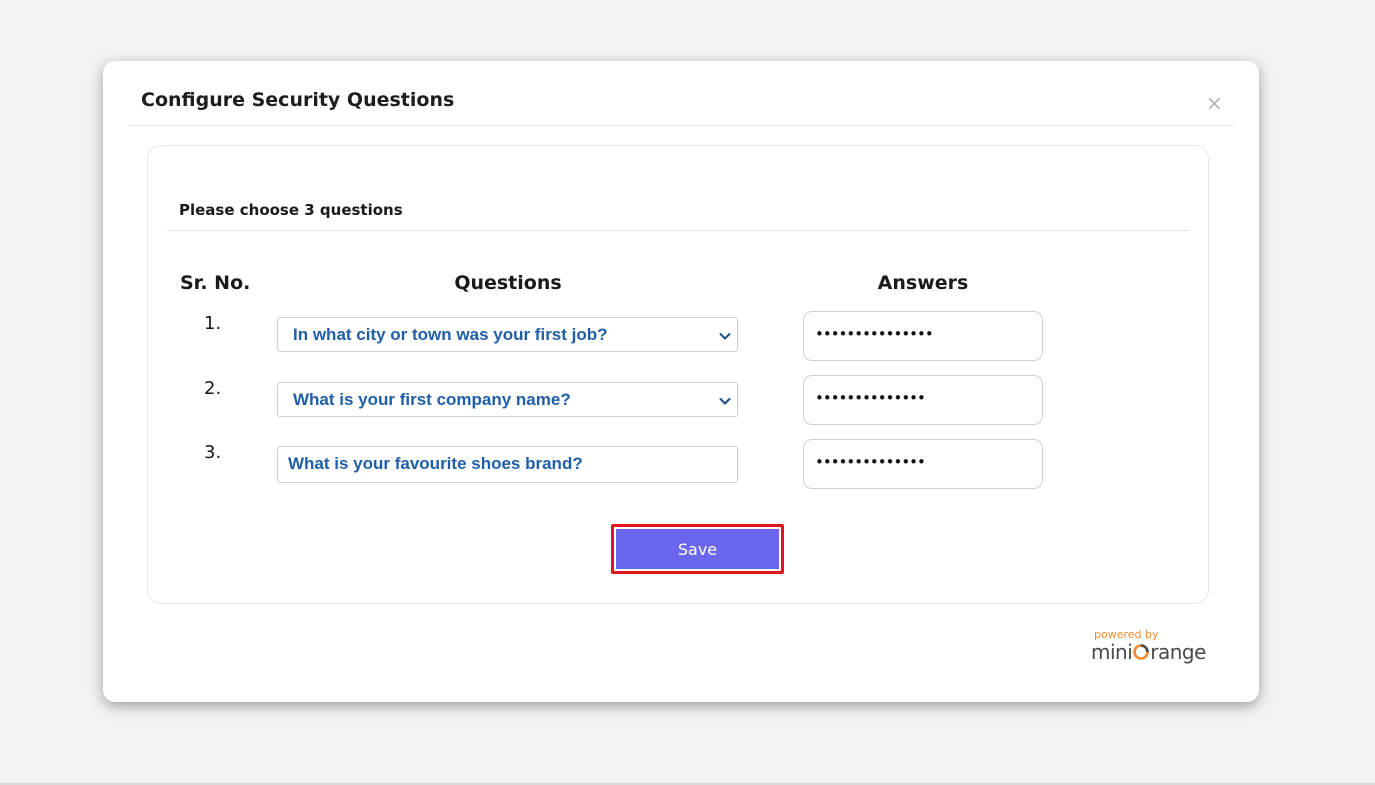 The width and height of the screenshot is (1375, 785). What do you see at coordinates (435, 463) in the screenshot?
I see `question-text-3: What is your favourite shoes brand?` at bounding box center [435, 463].